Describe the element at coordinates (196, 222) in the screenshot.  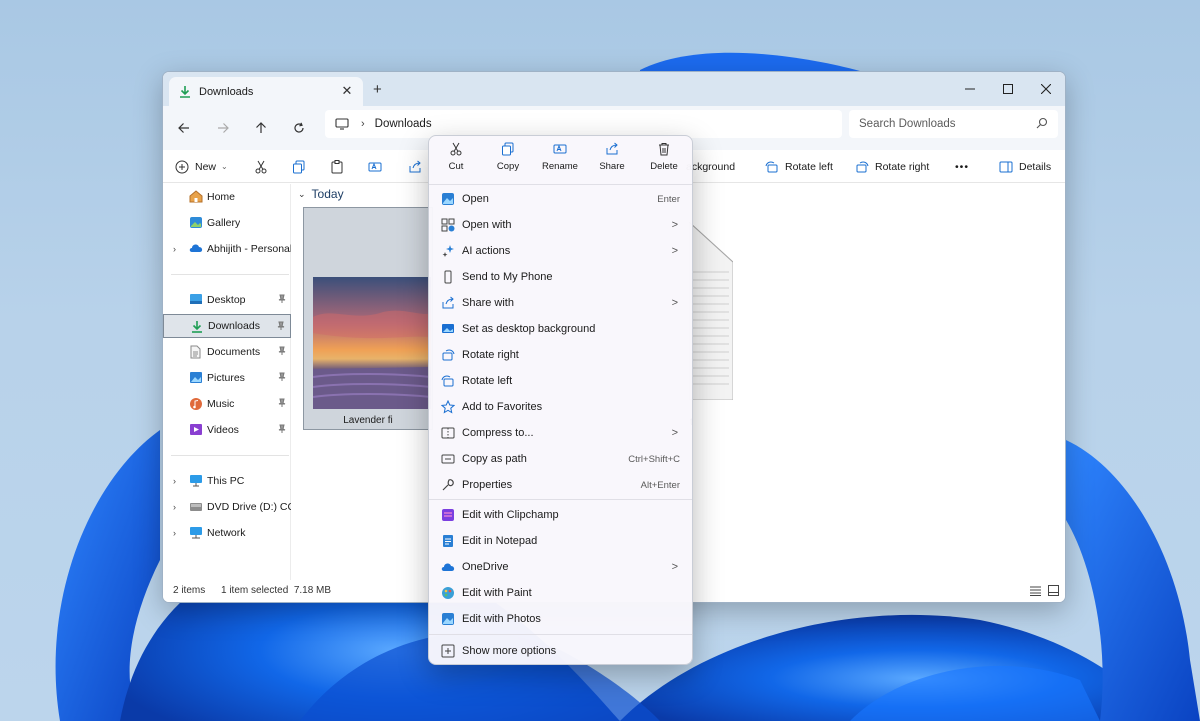
I see `gallery-icon` at that location.